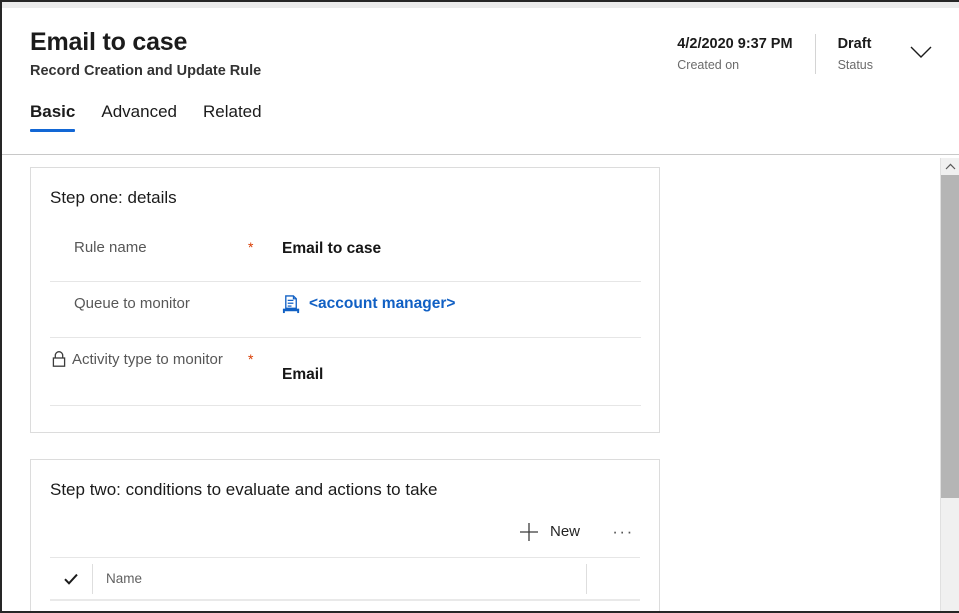 The height and width of the screenshot is (613, 959). What do you see at coordinates (950, 554) in the screenshot?
I see `scrollbar-track` at bounding box center [950, 554].